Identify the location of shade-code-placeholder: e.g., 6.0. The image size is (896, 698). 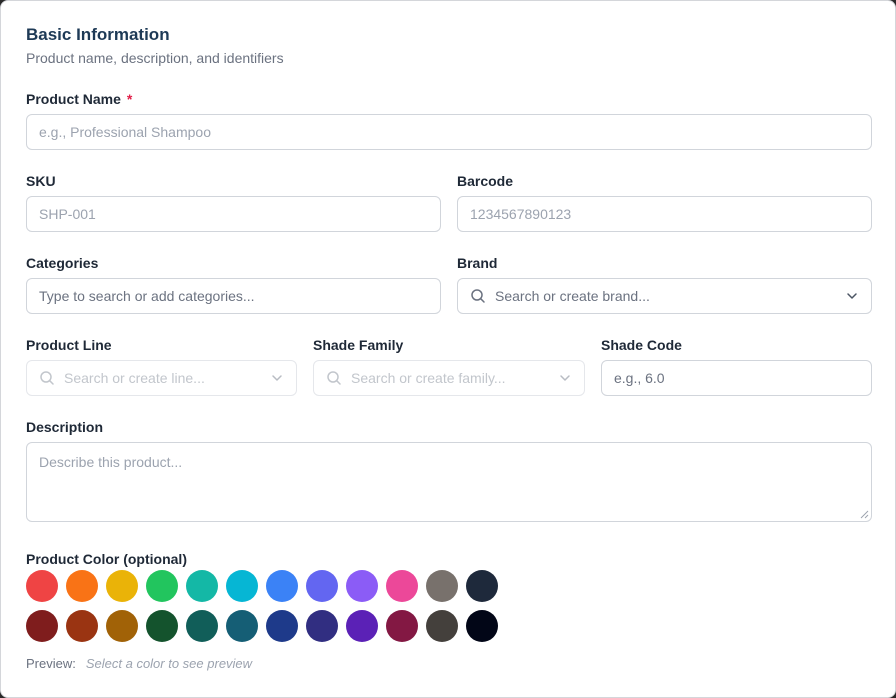
(639, 378).